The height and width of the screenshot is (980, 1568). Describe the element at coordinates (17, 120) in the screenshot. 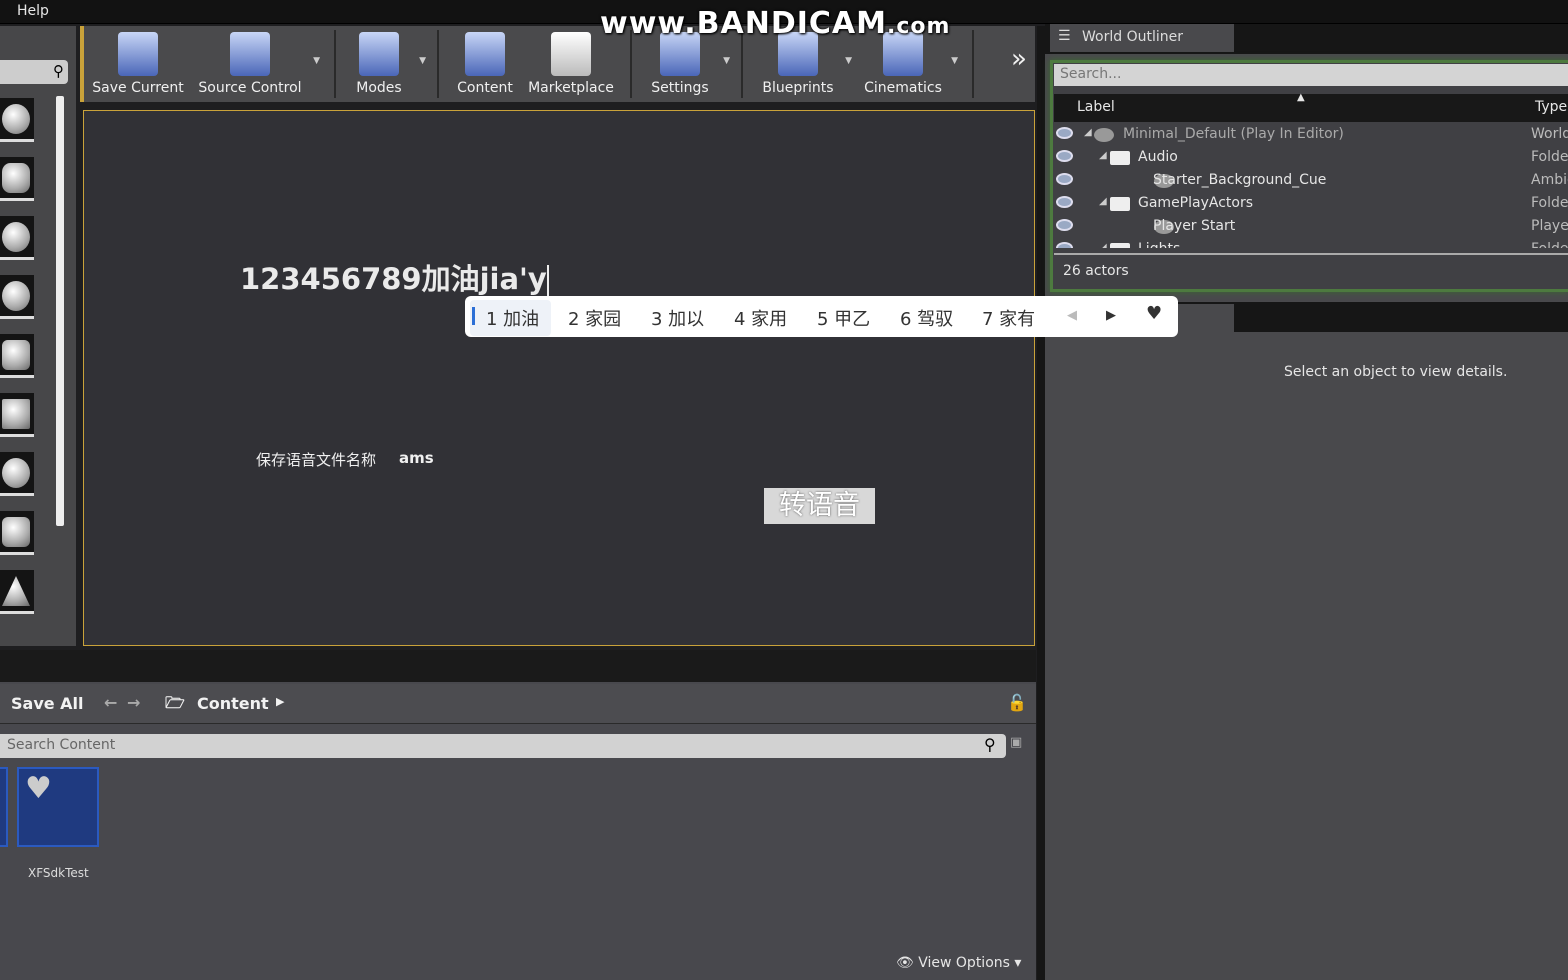

I see `place-item-sphere` at that location.